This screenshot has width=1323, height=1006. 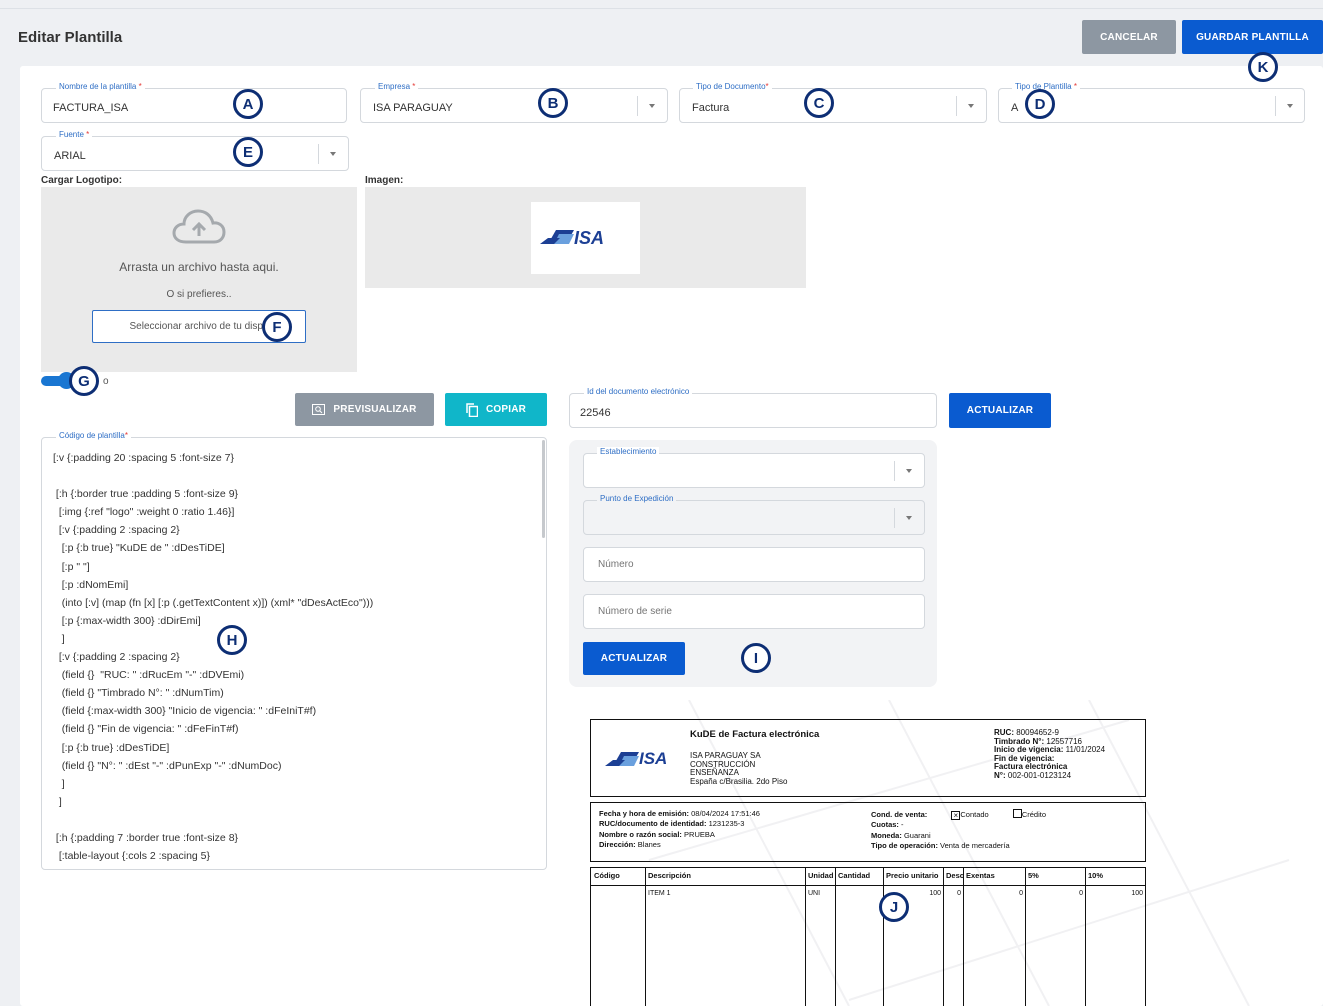 What do you see at coordinates (70, 37) in the screenshot?
I see `page-title: Editar Plantilla` at bounding box center [70, 37].